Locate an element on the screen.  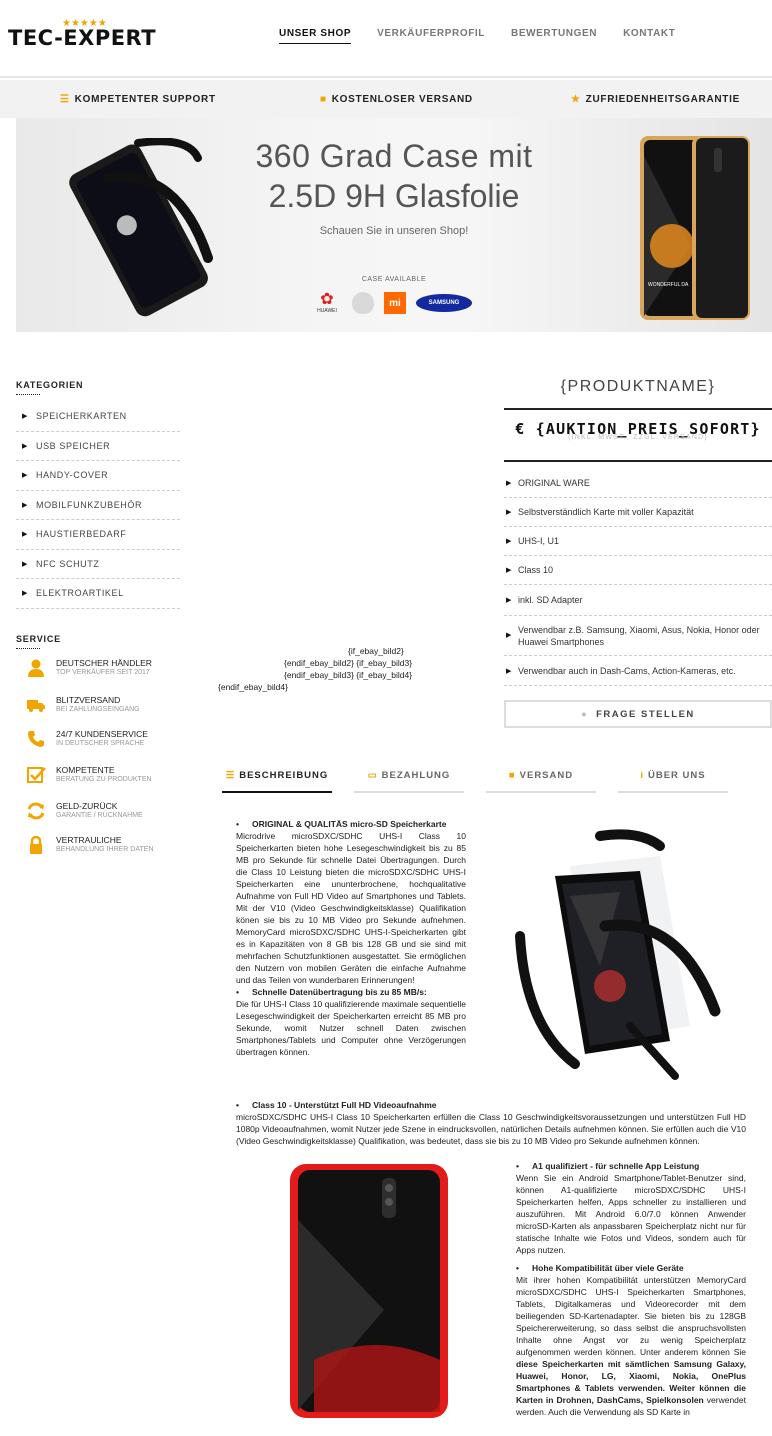
refresh-icon is located at coordinates (36, 811).